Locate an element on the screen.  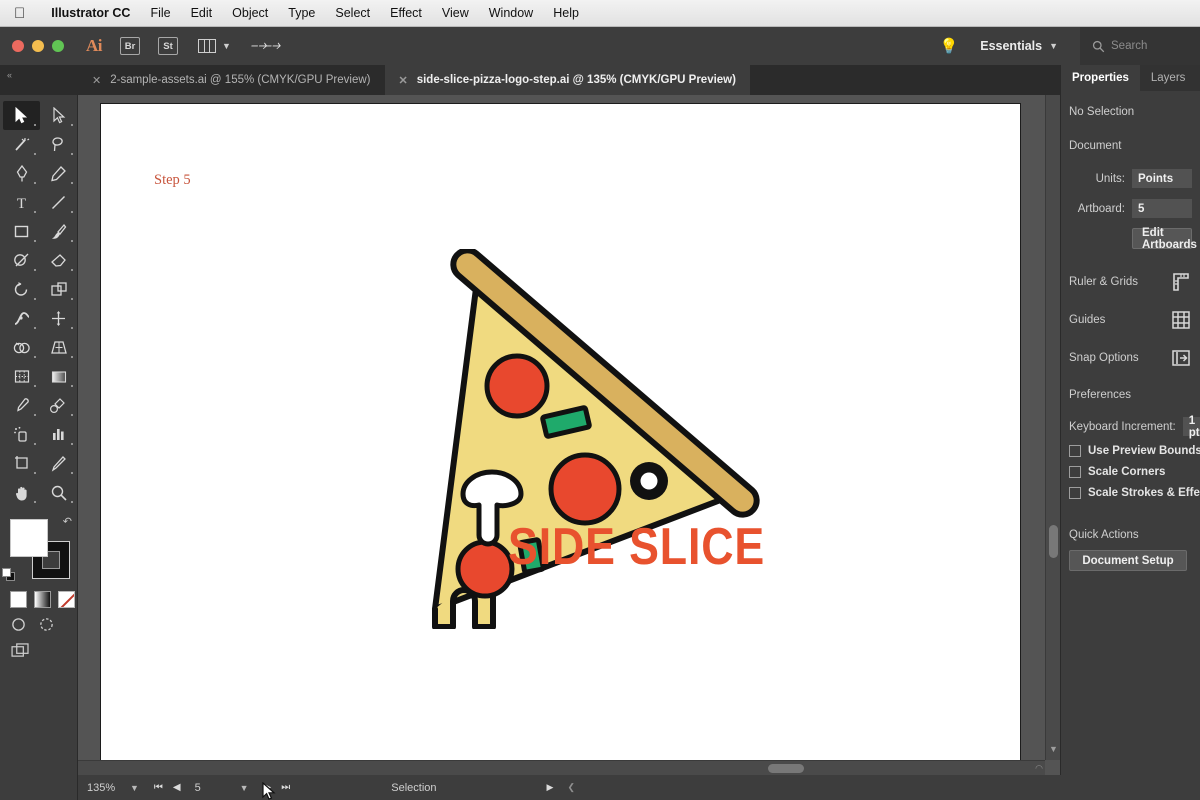
status-selection-label: Selection is located at coordinates (413, 788).